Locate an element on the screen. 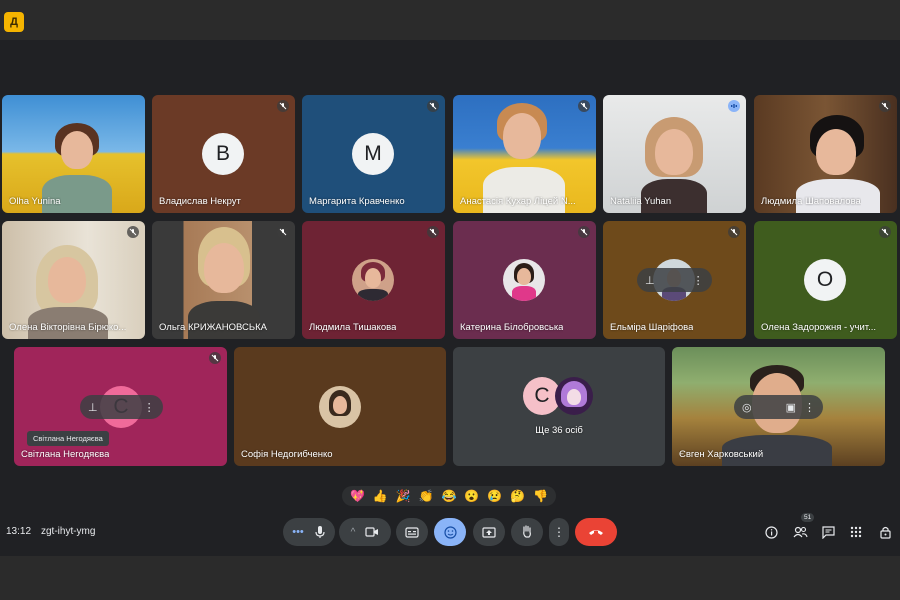 The height and width of the screenshot is (600, 900). activities-button is located at coordinates (856, 532).